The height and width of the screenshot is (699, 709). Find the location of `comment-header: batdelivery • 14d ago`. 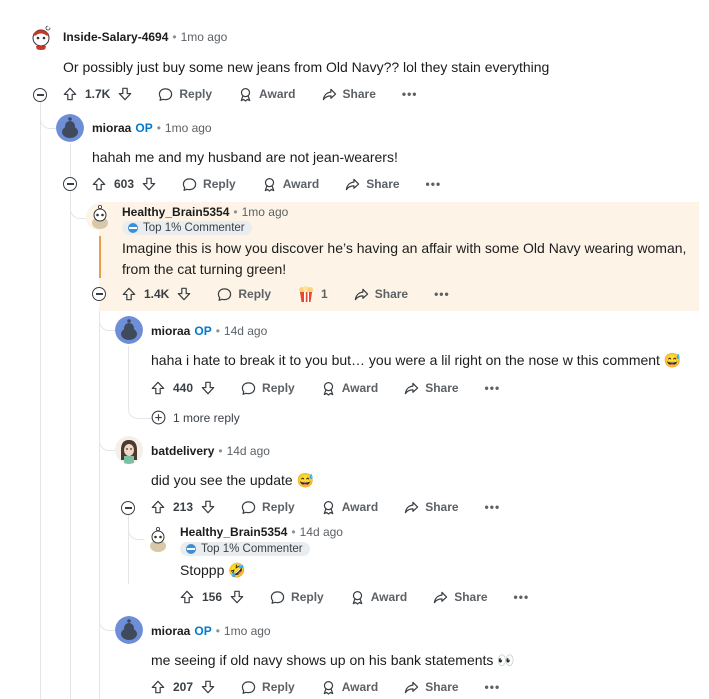

comment-header: batdelivery • 14d ago is located at coordinates (210, 451).